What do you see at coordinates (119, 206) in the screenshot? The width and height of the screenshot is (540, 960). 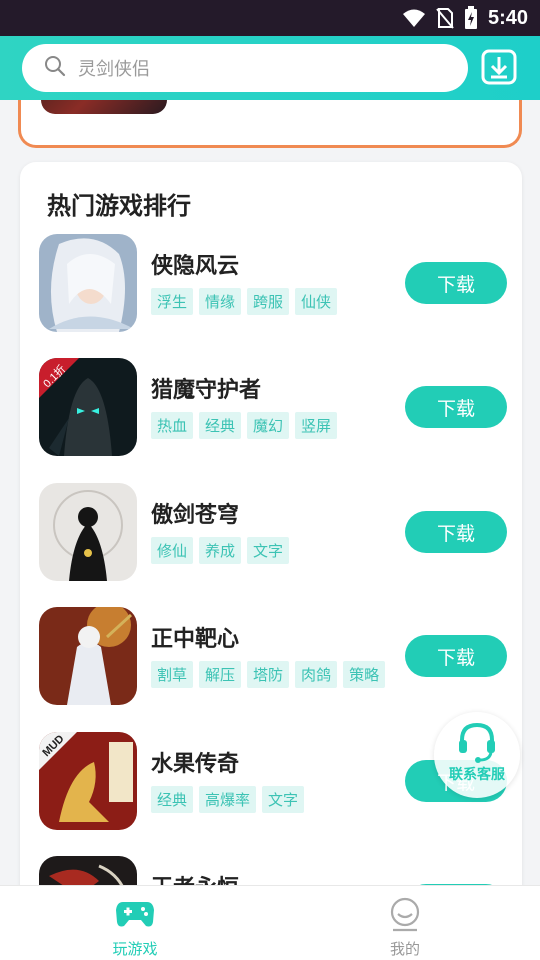 I see `section-title: 热门游戏排行` at bounding box center [119, 206].